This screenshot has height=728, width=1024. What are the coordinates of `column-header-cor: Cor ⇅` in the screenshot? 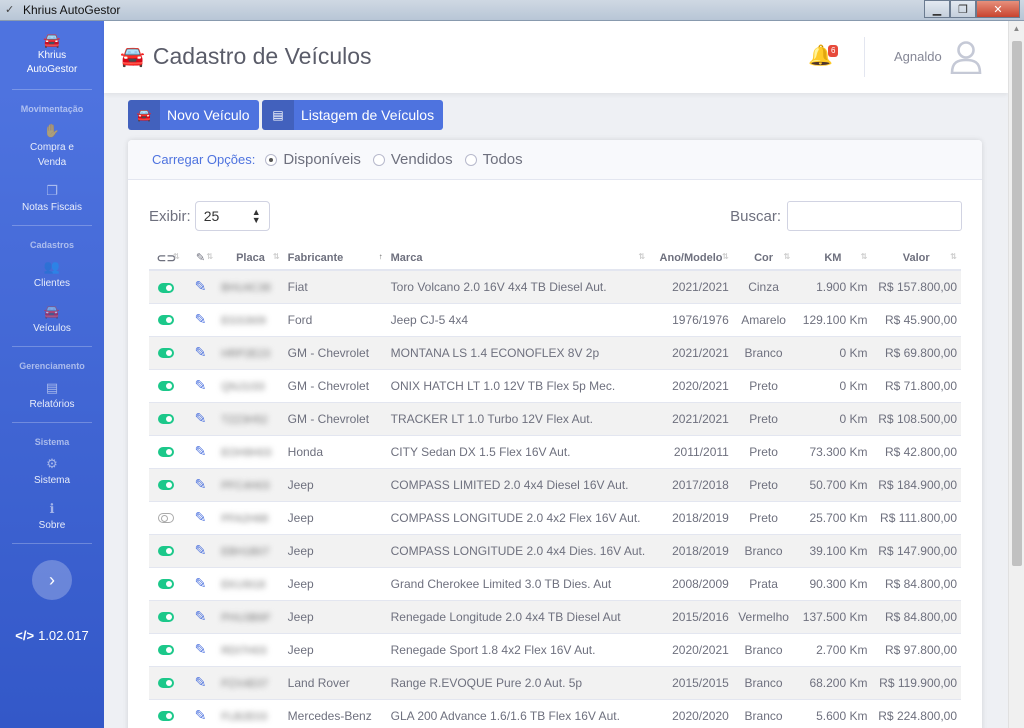 It's located at (763, 258).